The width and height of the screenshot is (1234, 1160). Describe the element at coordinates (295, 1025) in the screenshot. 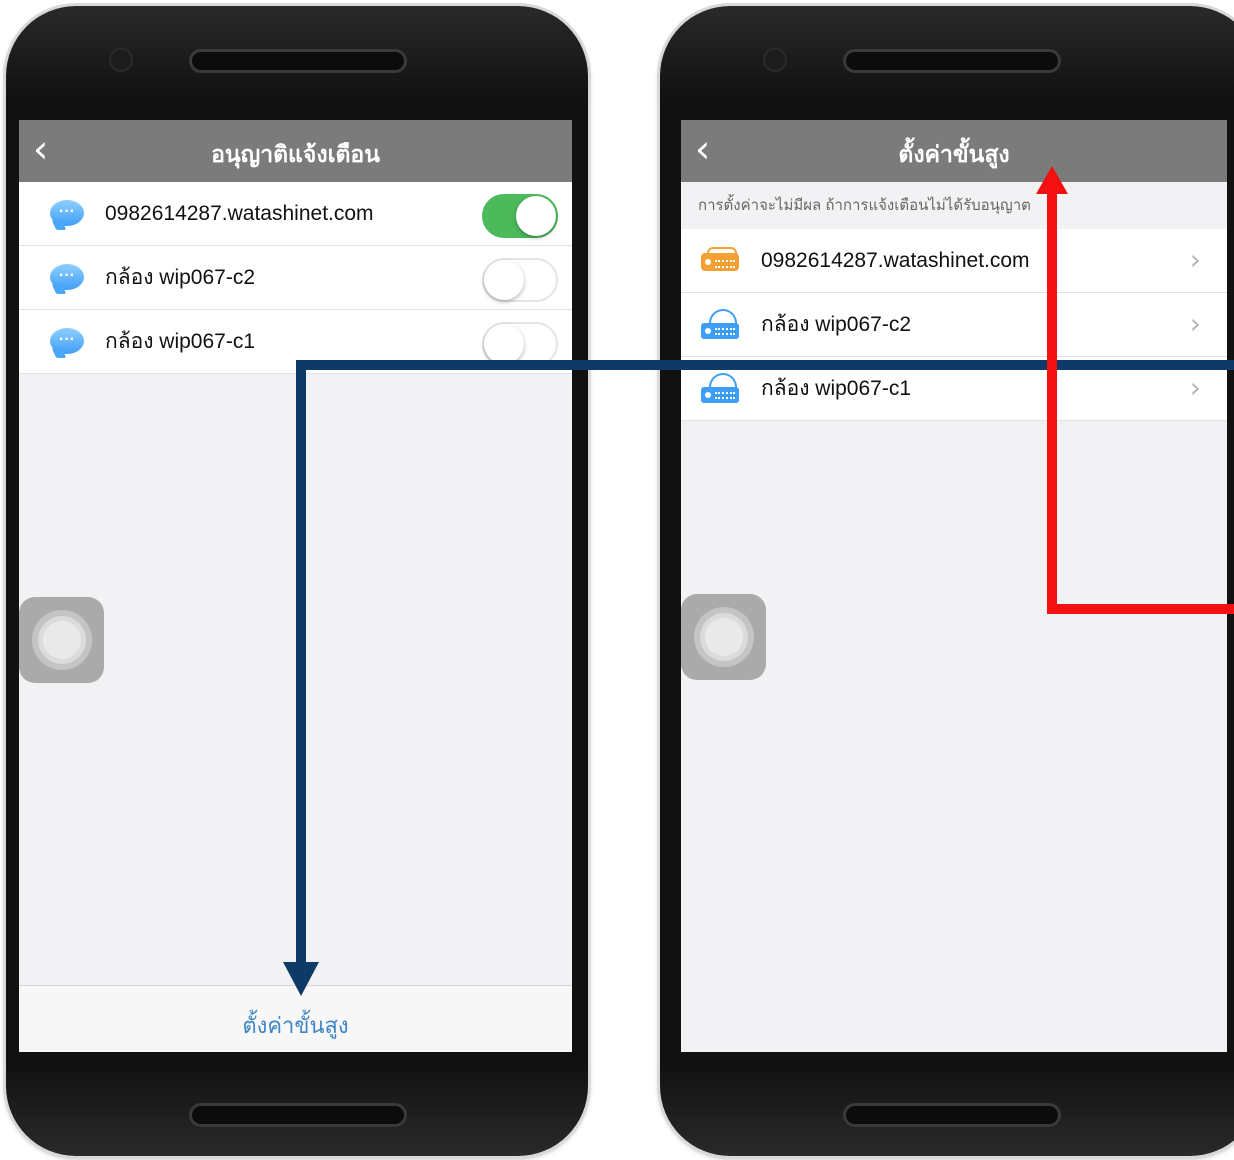

I see `advanced-settings-link: ตั้งค่าขั้นสูง` at that location.